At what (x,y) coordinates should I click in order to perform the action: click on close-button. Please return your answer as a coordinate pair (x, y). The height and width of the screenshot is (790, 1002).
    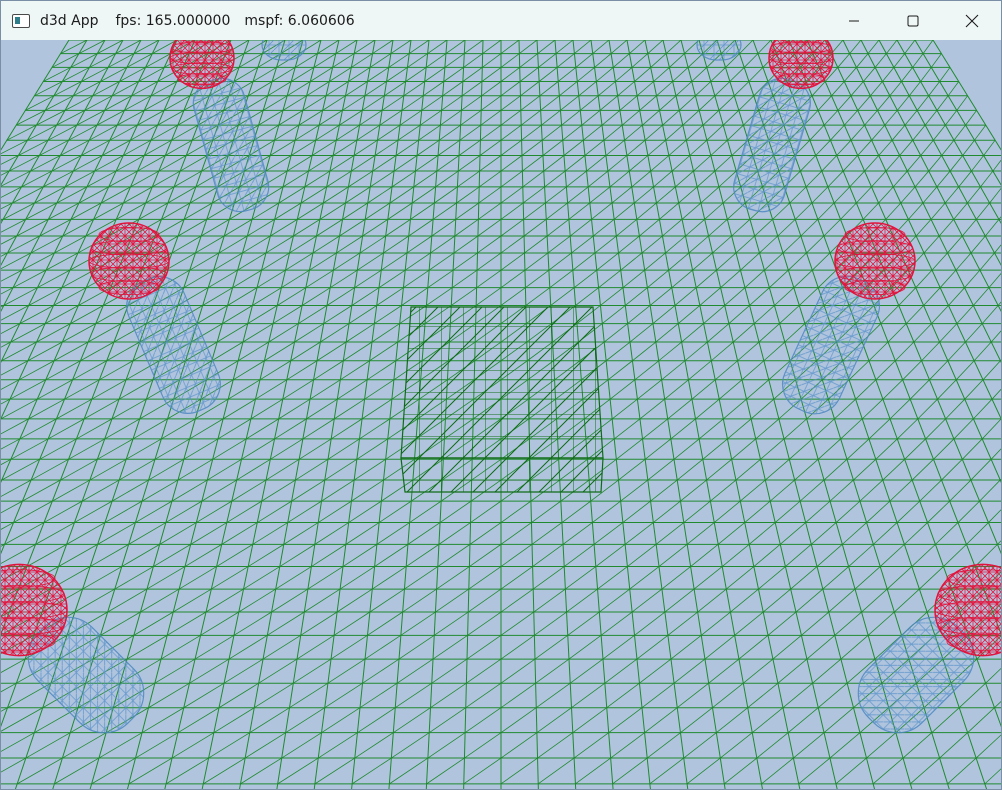
    Looking at the image, I should click on (971, 20).